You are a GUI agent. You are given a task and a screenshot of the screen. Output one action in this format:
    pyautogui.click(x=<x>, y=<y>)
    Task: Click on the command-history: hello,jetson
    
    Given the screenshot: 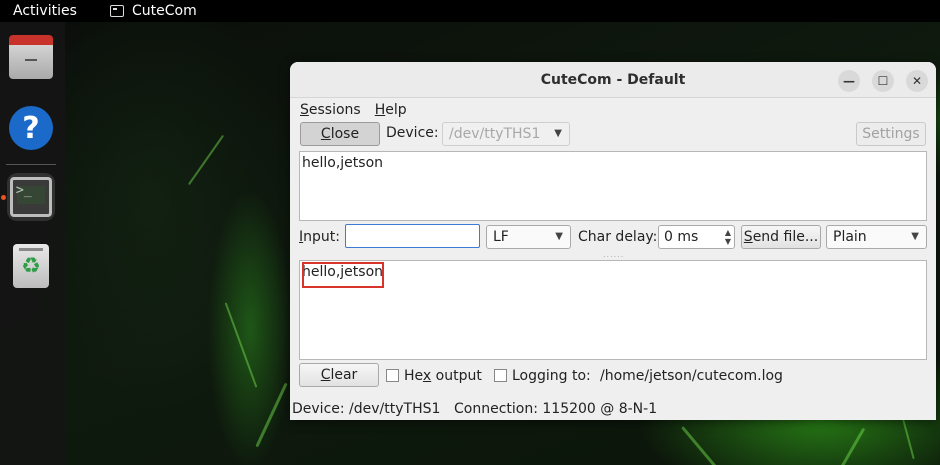 What is the action you would take?
    pyautogui.click(x=613, y=186)
    